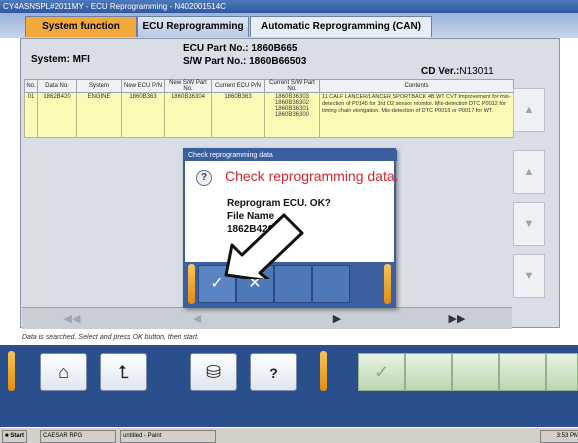  I want to click on save-button: ⛁, so click(213, 372).